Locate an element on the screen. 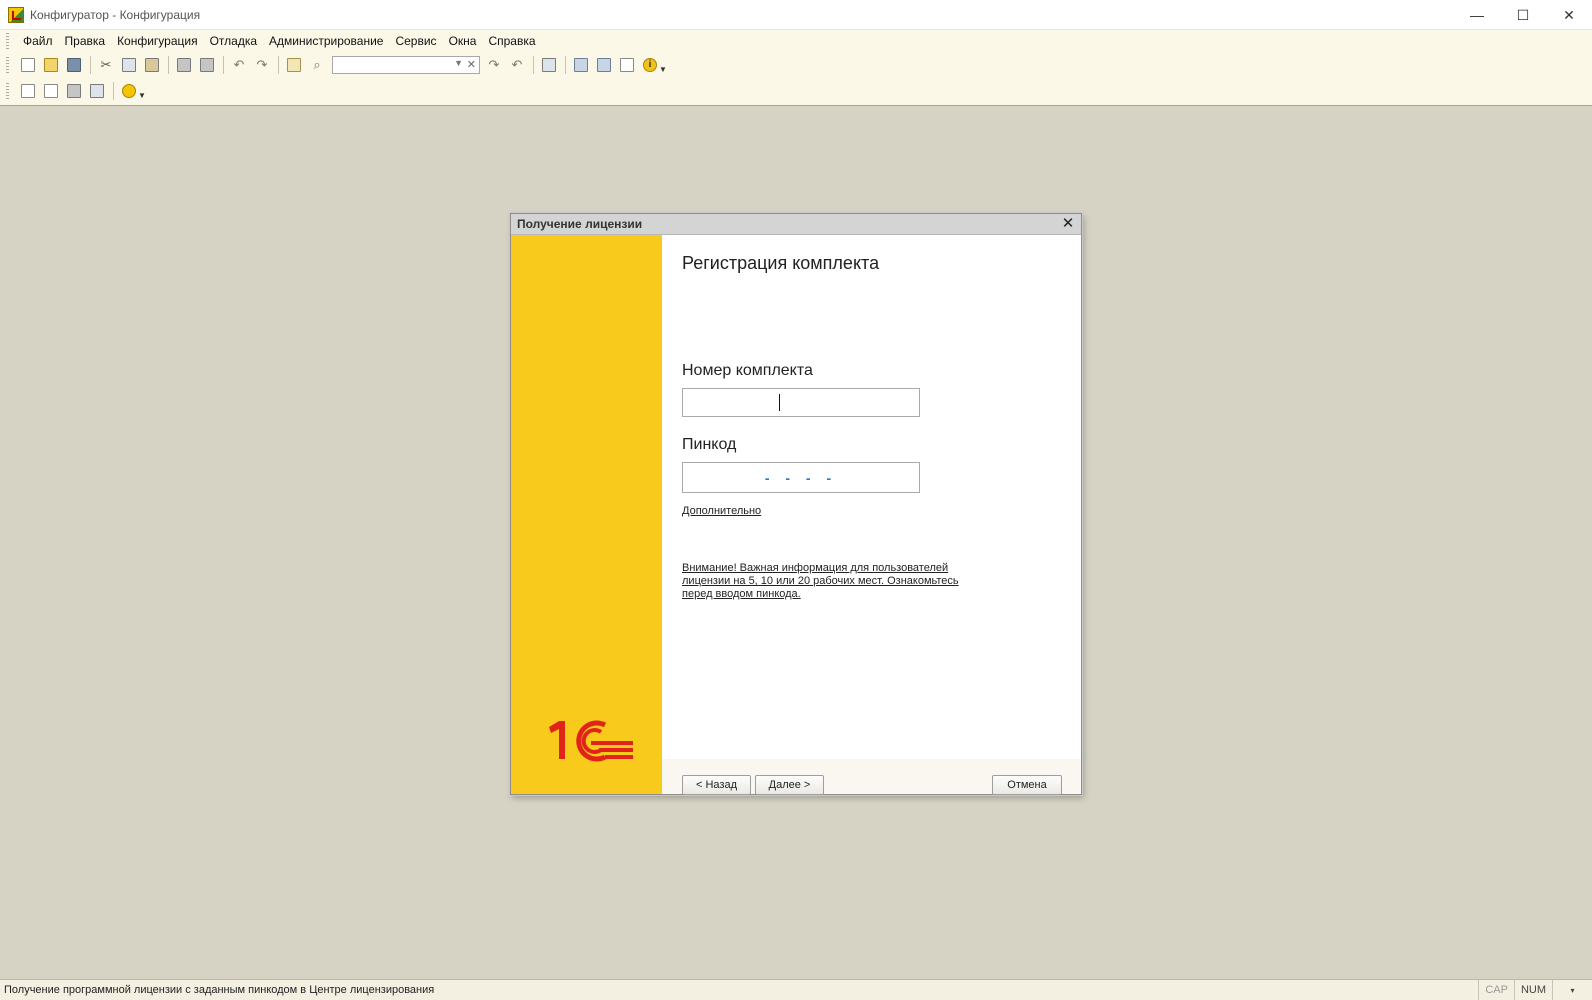 This screenshot has width=1592, height=1000. scissors-icon: ✂ is located at coordinates (106, 64).